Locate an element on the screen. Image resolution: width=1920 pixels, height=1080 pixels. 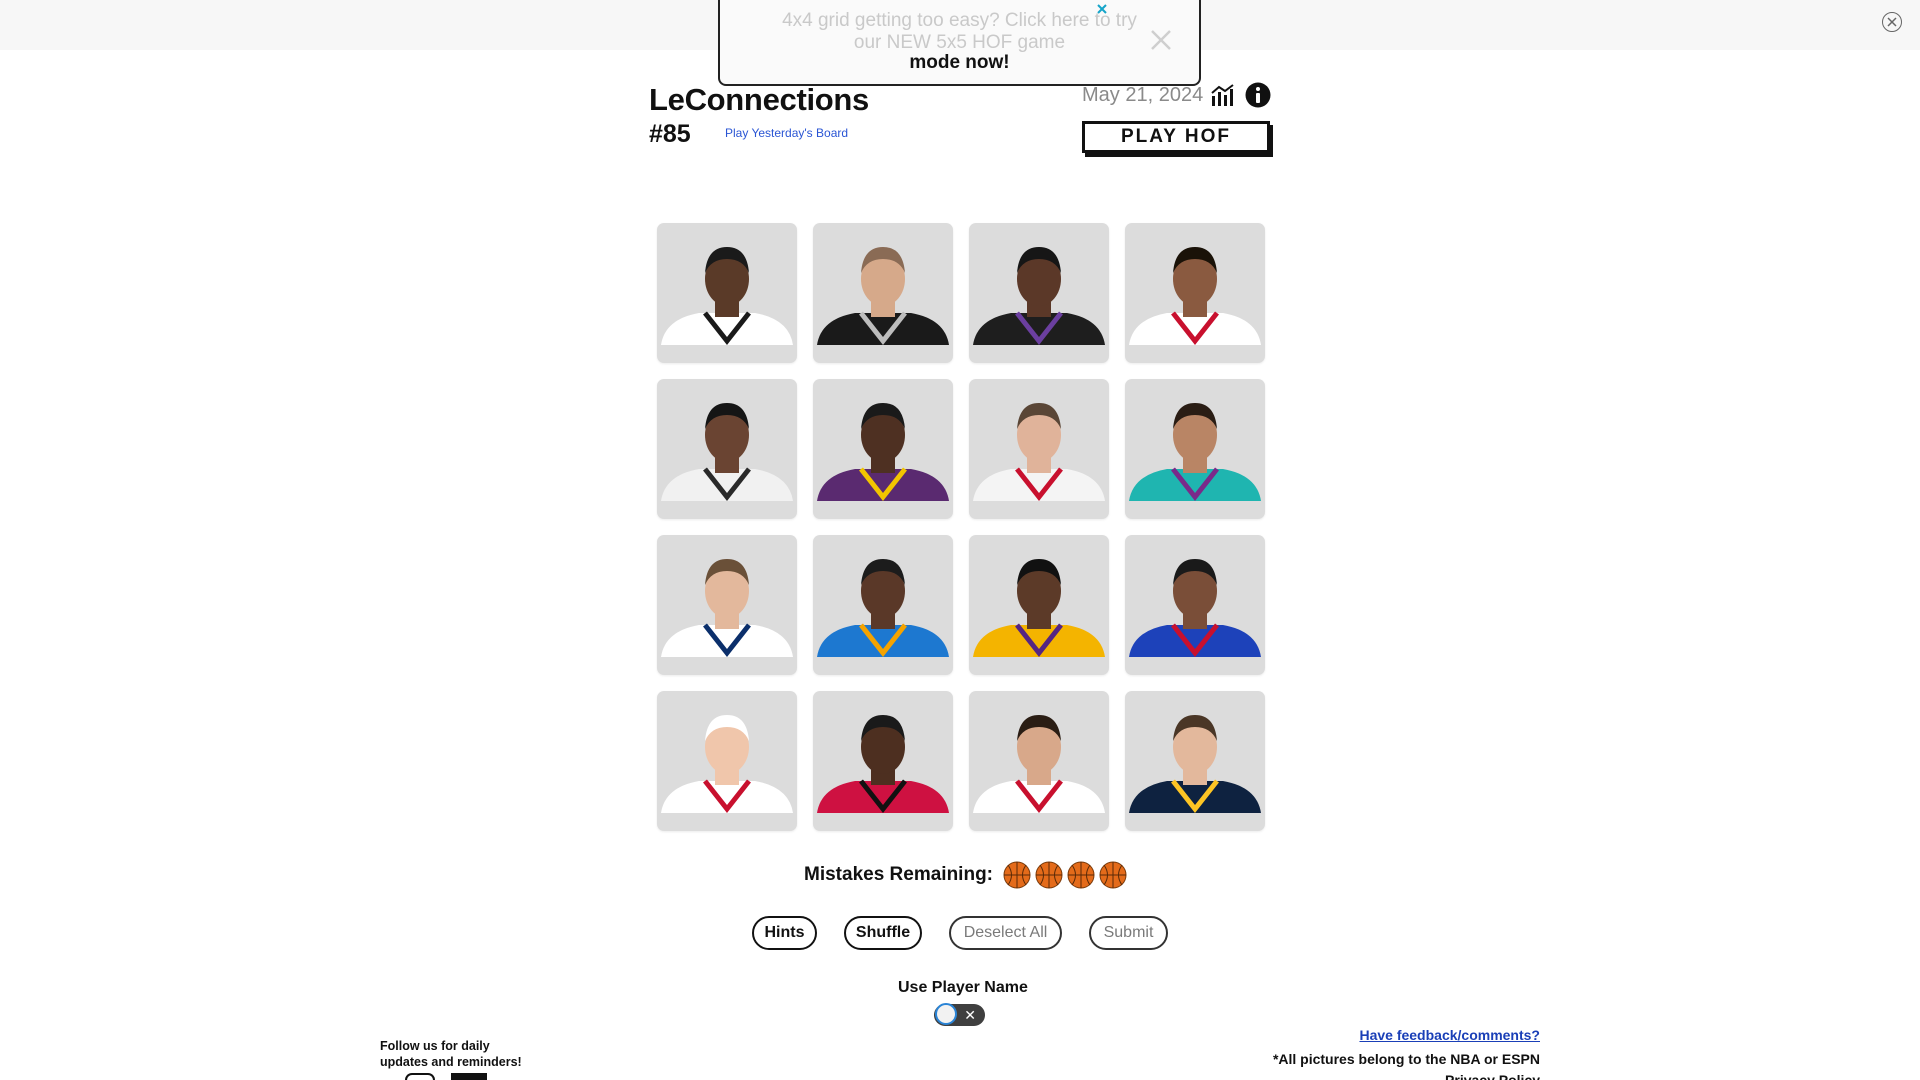
close-icon is located at coordinates (1892, 22).